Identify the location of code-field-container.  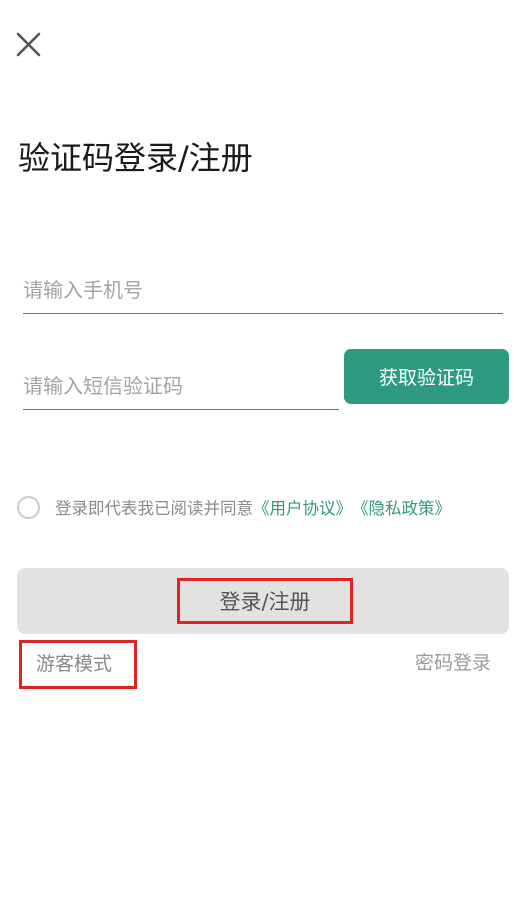
(181, 386).